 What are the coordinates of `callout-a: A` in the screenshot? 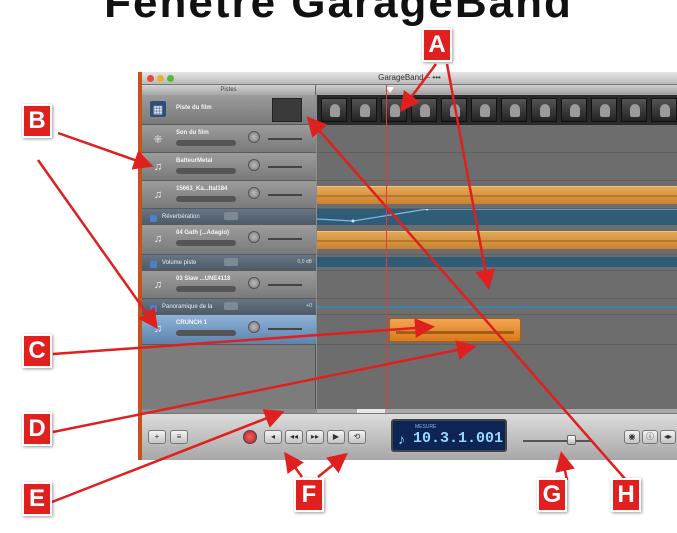 It's located at (437, 45).